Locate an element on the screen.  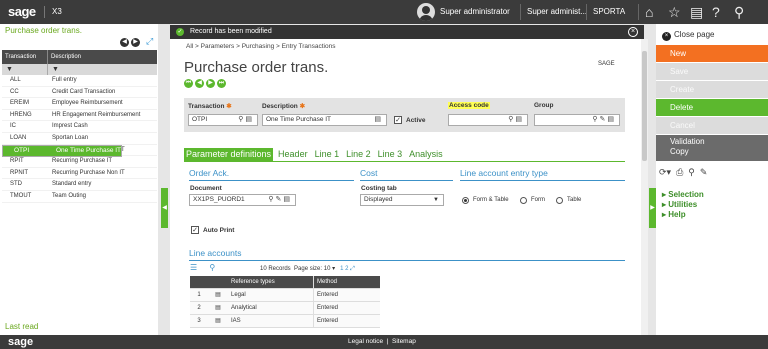
tab-header: Header is located at coordinates (293, 154).